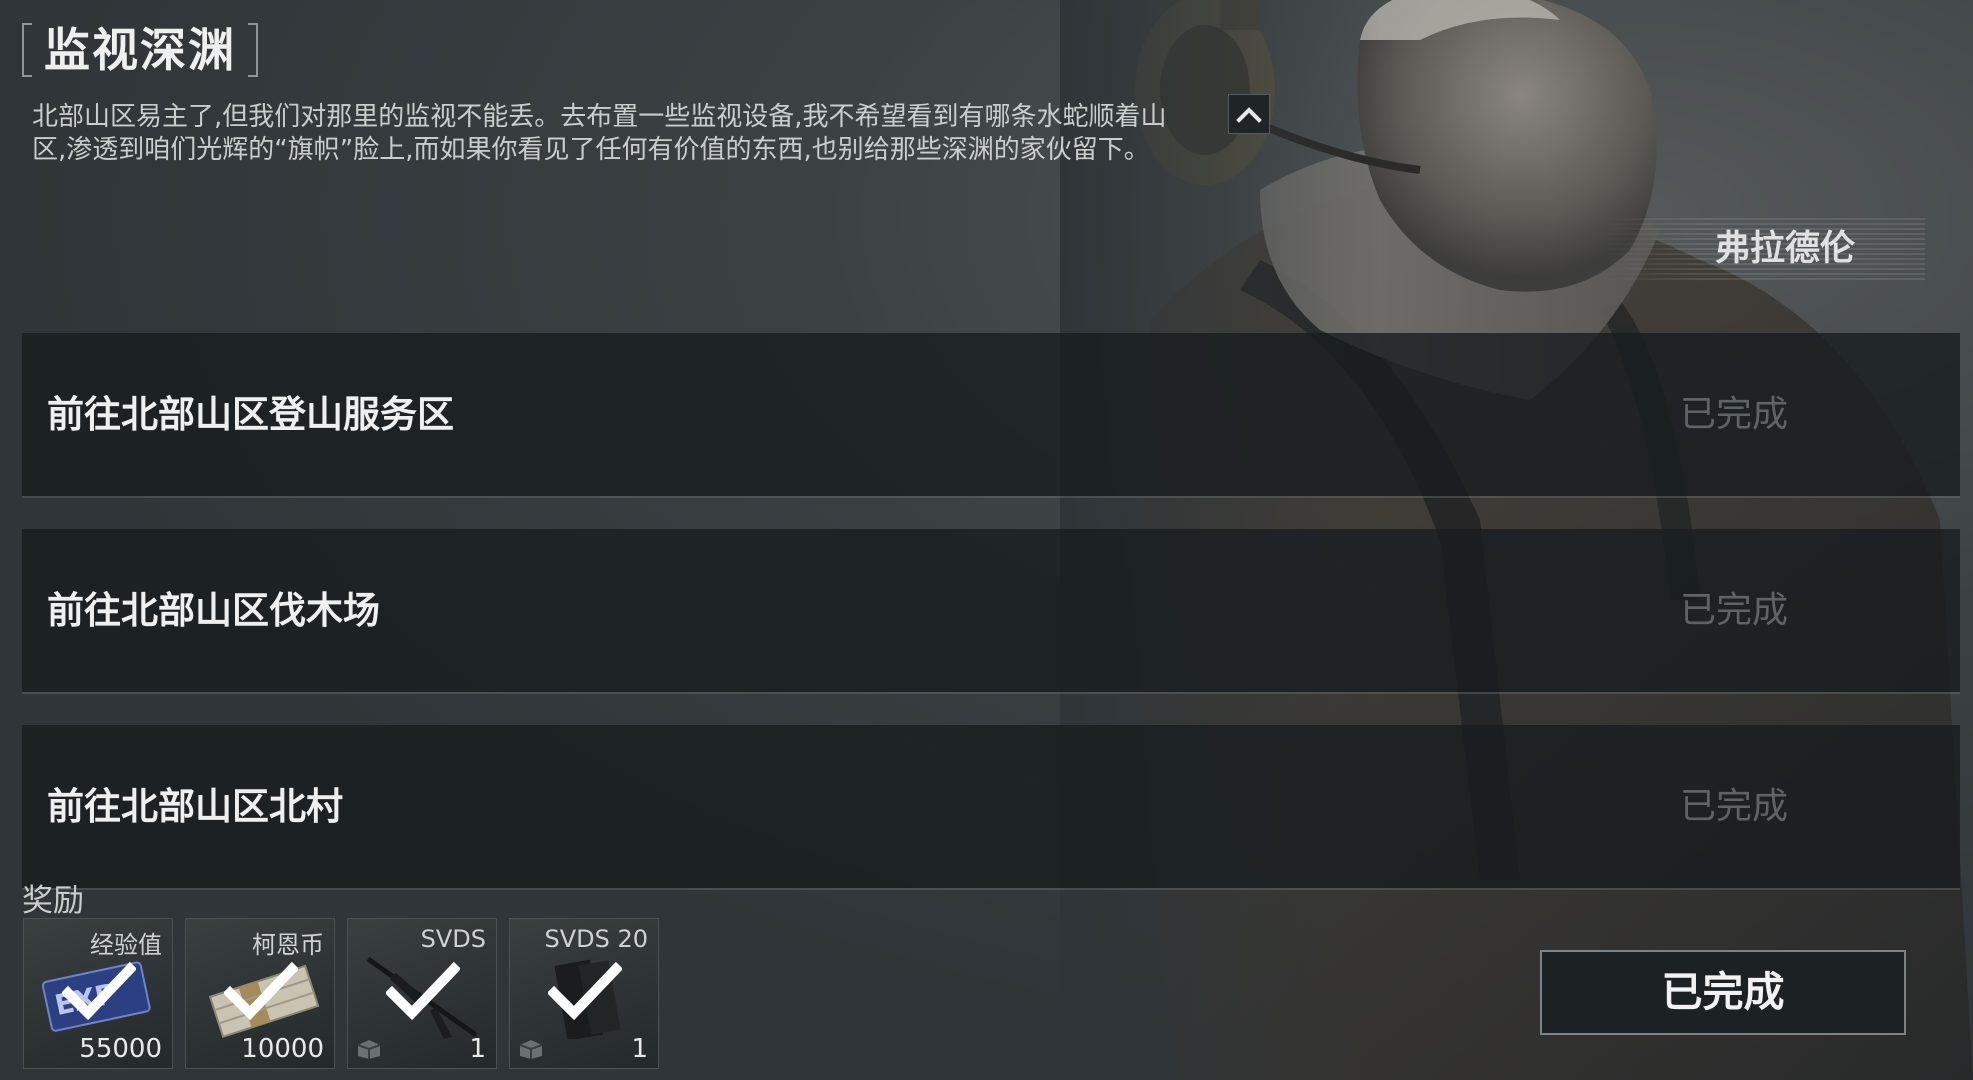 This screenshot has height=1080, width=1973. Describe the element at coordinates (53, 901) in the screenshot. I see `rewards-label: 奖励` at that location.